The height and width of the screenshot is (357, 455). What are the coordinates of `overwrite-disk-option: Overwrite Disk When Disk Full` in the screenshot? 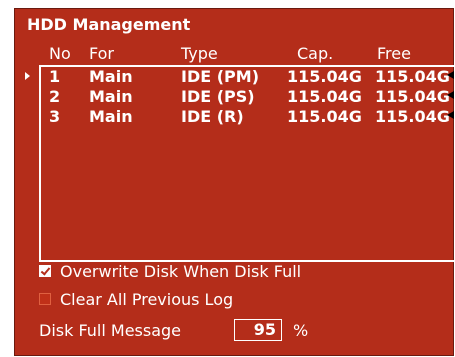 It's located at (170, 271).